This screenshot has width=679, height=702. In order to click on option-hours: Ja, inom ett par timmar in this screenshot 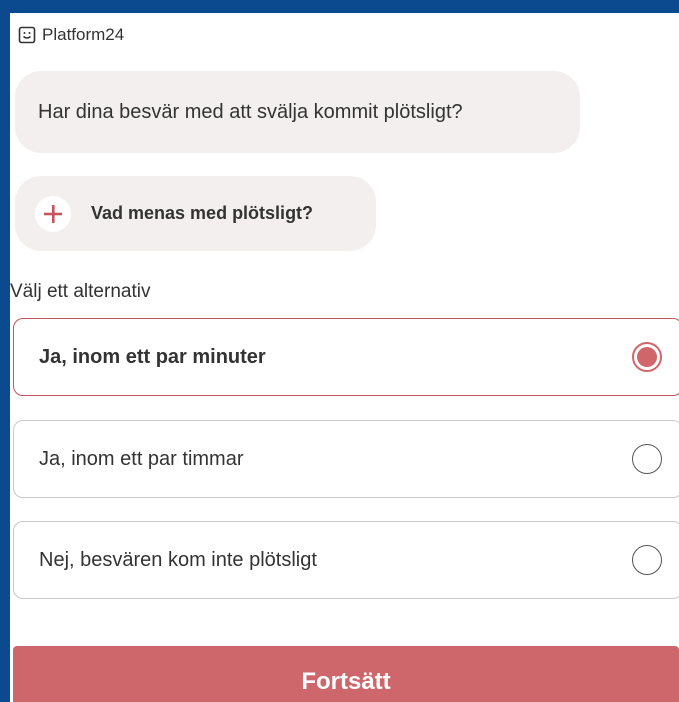, I will do `click(346, 459)`.